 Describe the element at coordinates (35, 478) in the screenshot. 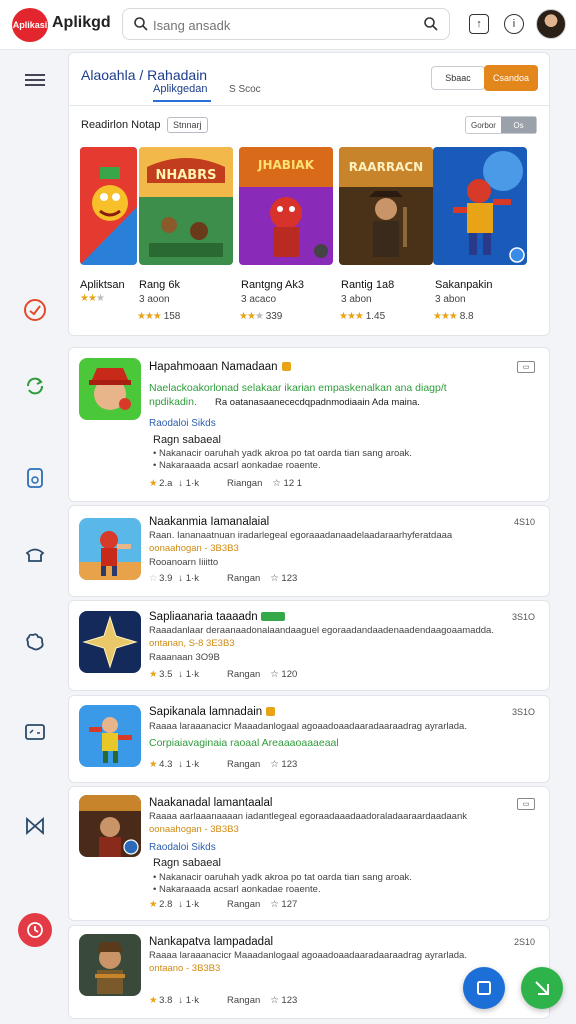

I see `phone-icon` at that location.